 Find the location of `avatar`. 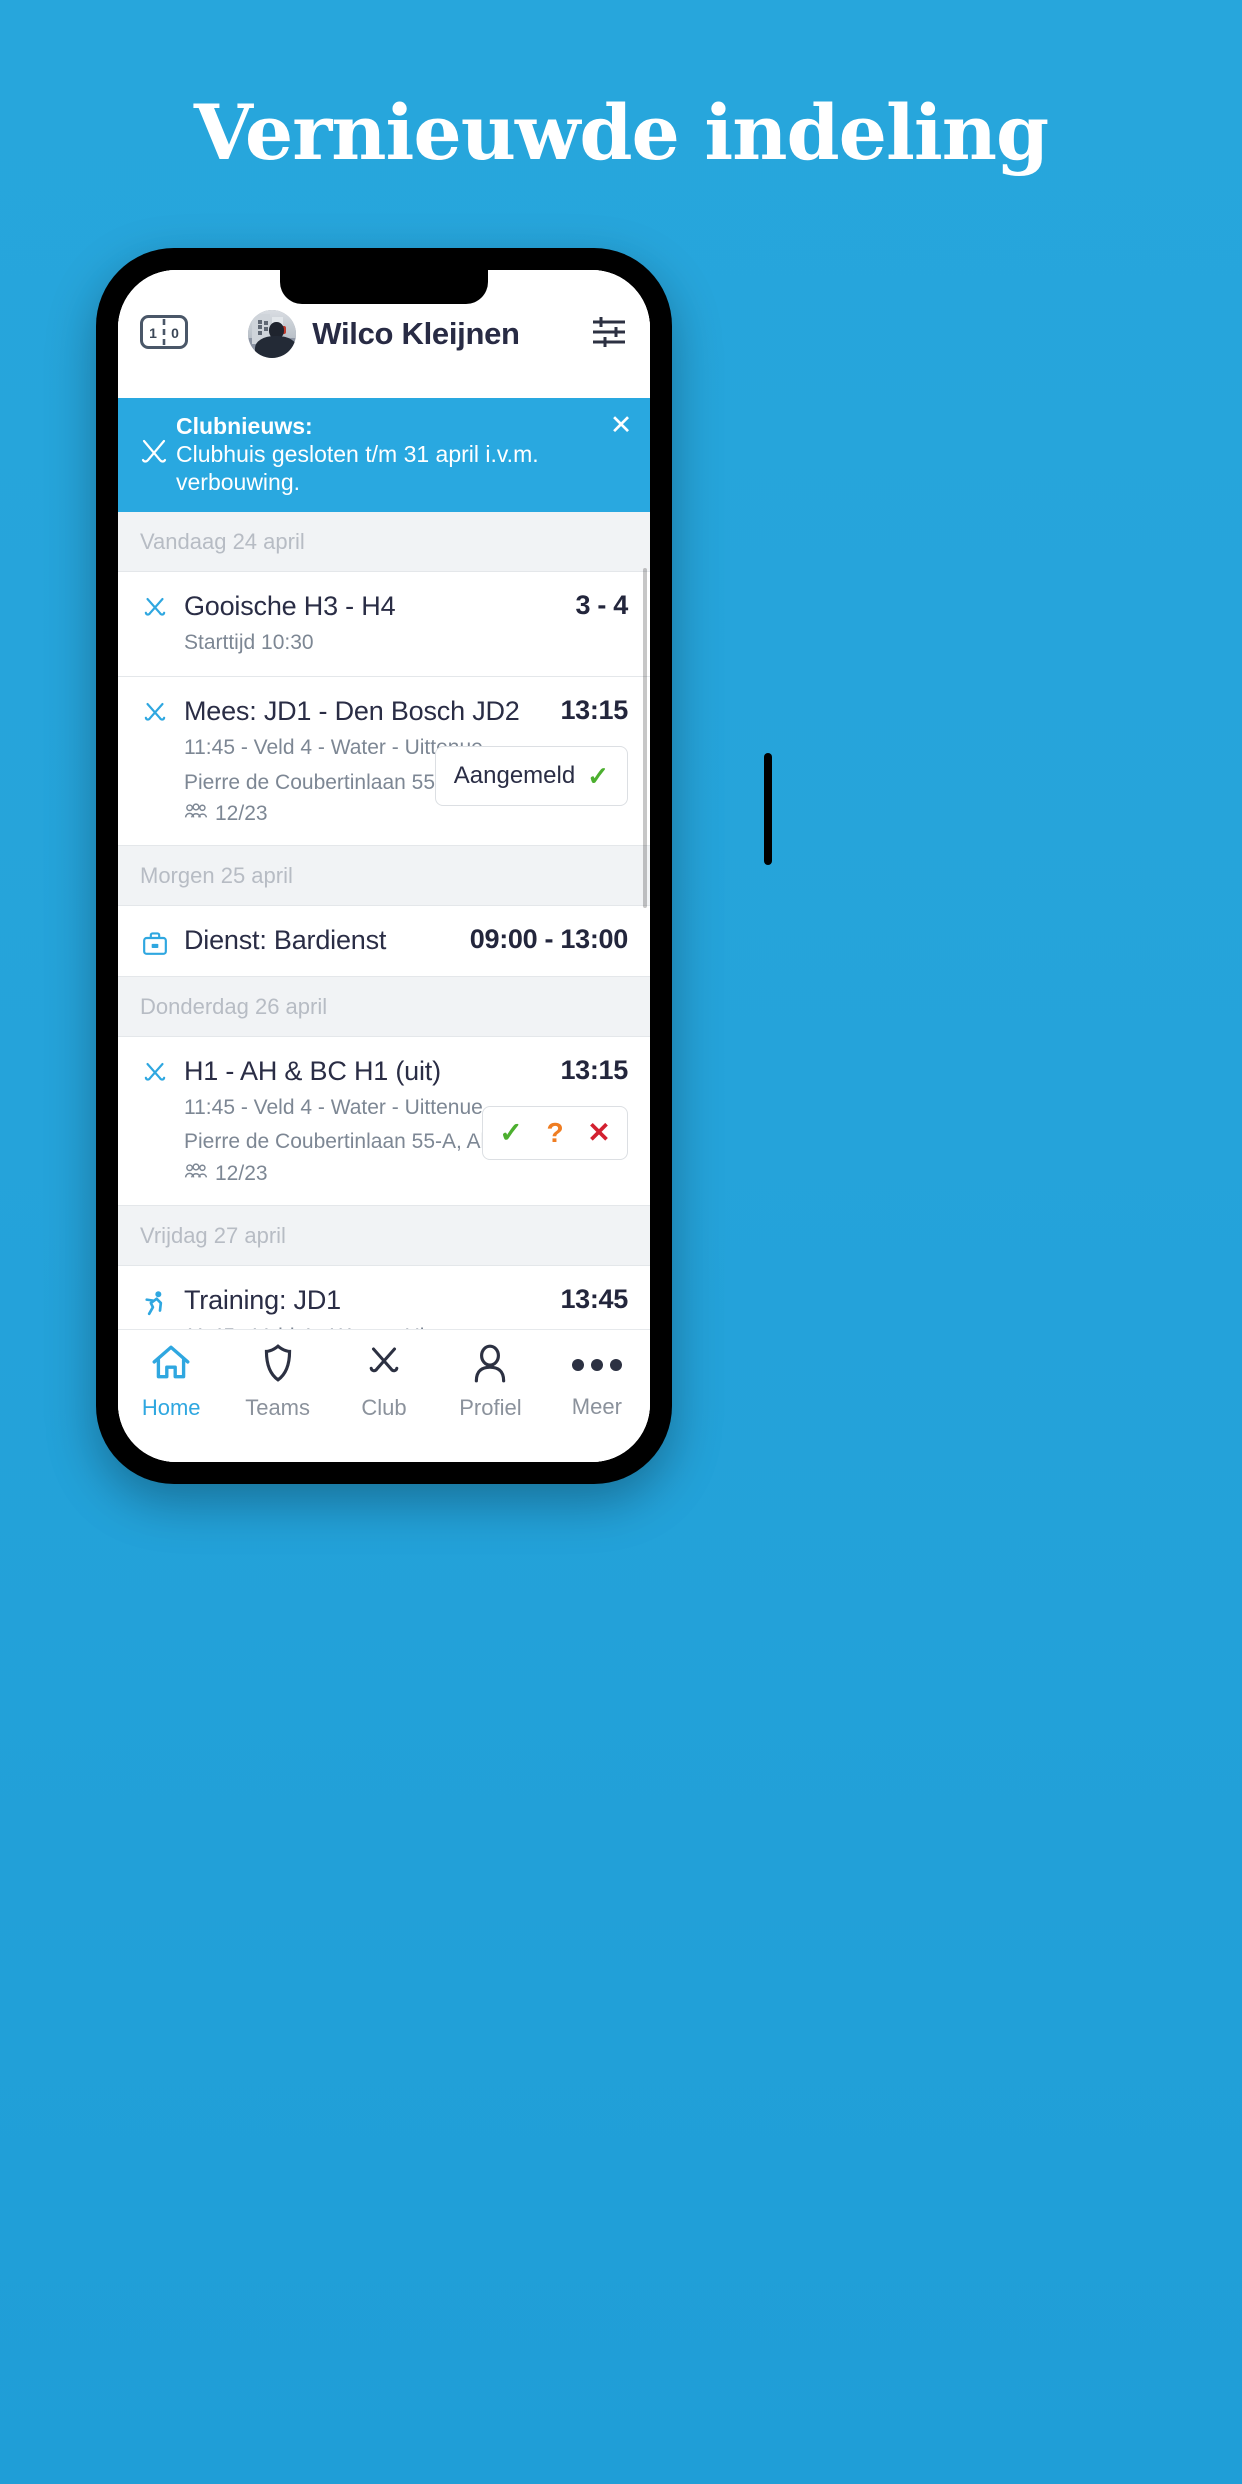

avatar is located at coordinates (272, 334).